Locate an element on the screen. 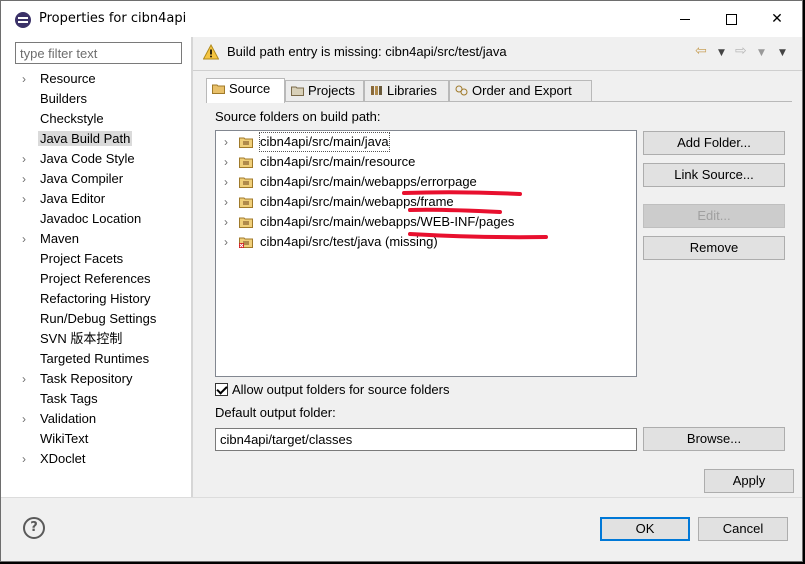 The width and height of the screenshot is (805, 564). missing-source-folder-icon is located at coordinates (246, 242).